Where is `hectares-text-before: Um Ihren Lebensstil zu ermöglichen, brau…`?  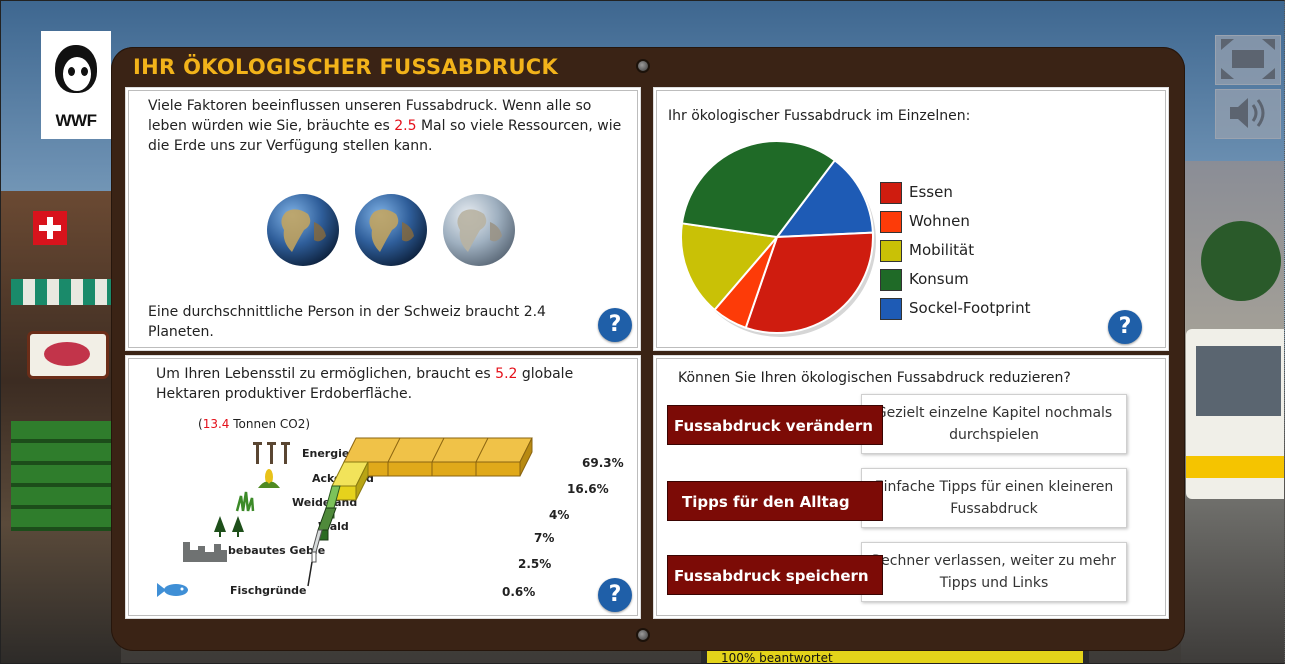 hectares-text-before: Um Ihren Lebensstil zu ermöglichen, brau… is located at coordinates (326, 374).